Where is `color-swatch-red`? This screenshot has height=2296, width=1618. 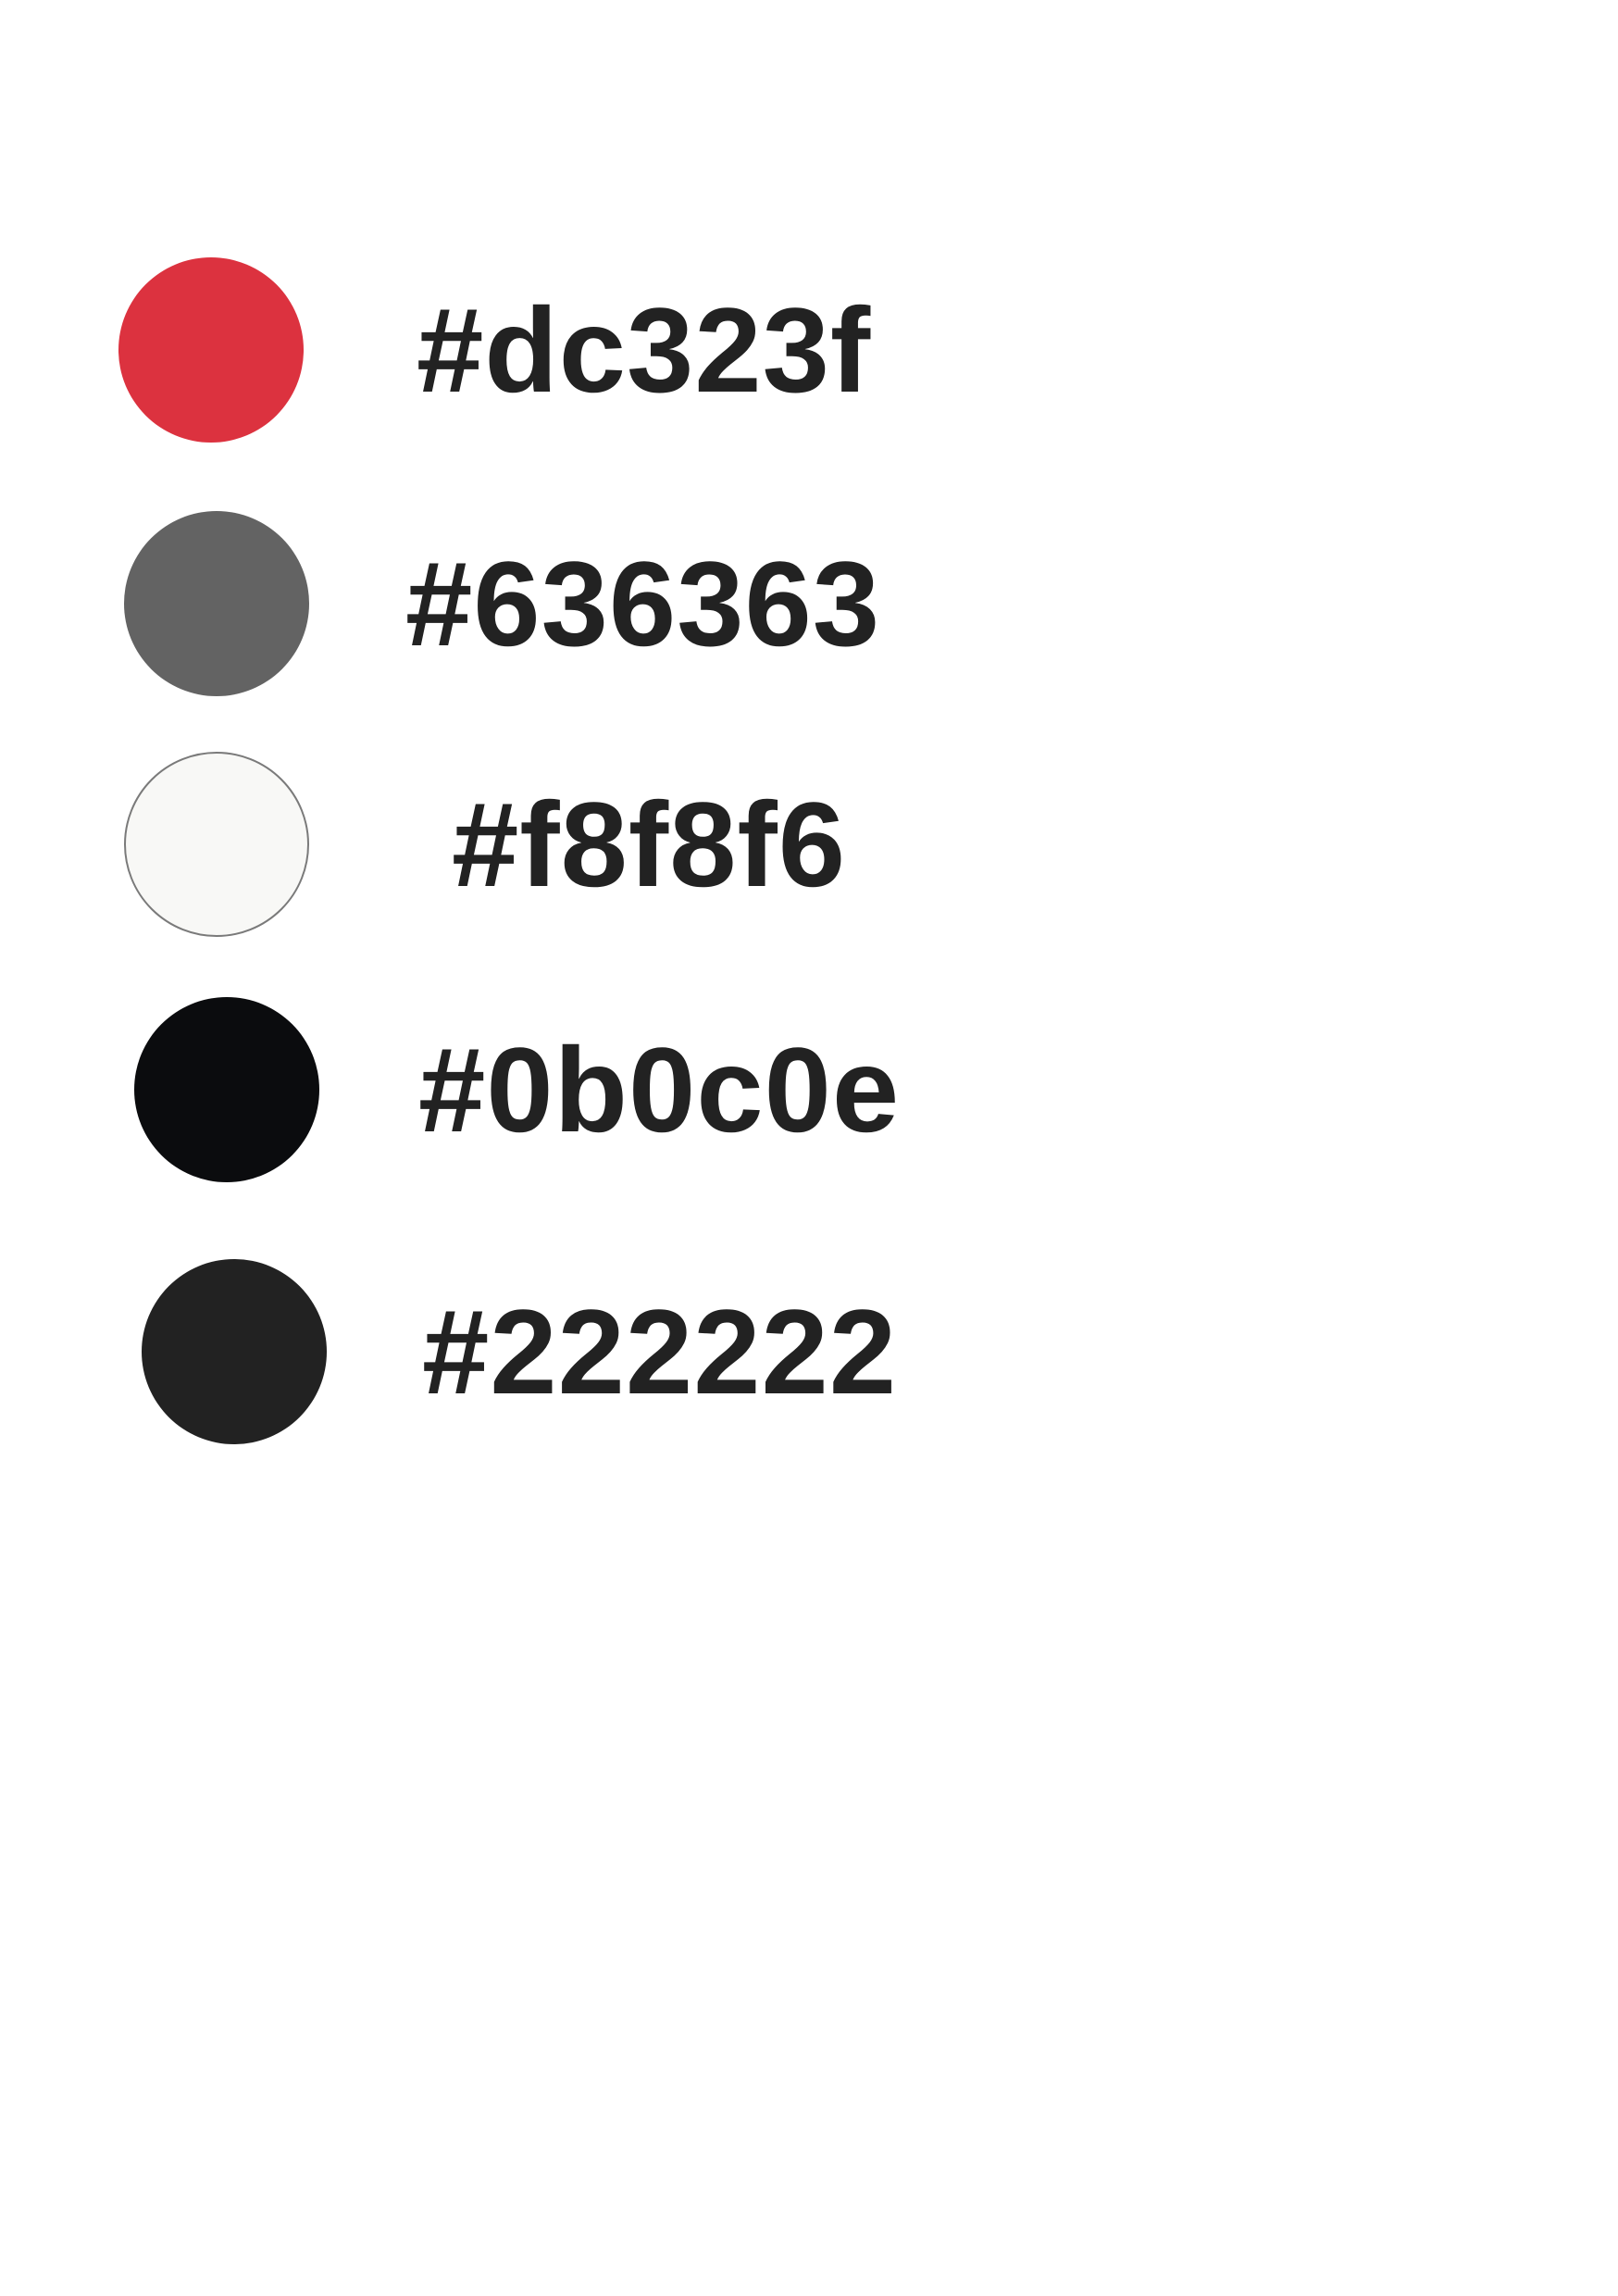
color-swatch-red is located at coordinates (211, 350).